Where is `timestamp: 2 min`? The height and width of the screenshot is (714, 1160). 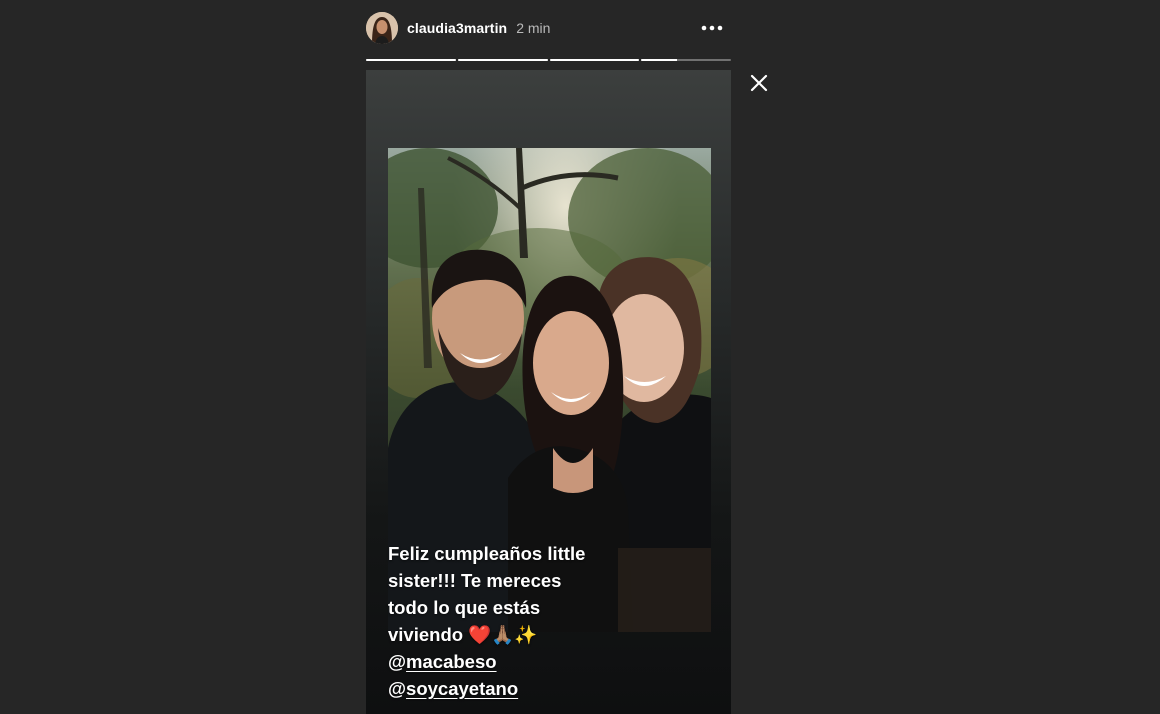 timestamp: 2 min is located at coordinates (533, 28).